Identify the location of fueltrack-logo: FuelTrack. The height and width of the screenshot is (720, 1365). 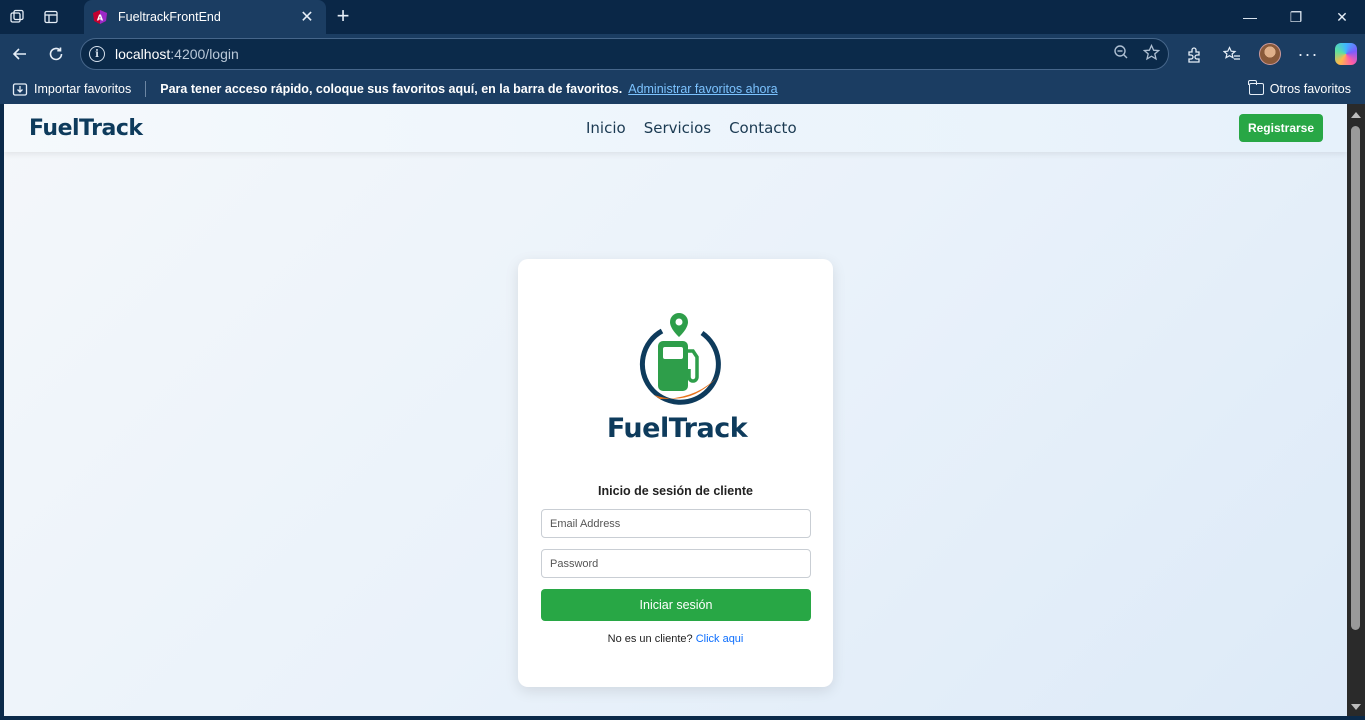
(678, 378).